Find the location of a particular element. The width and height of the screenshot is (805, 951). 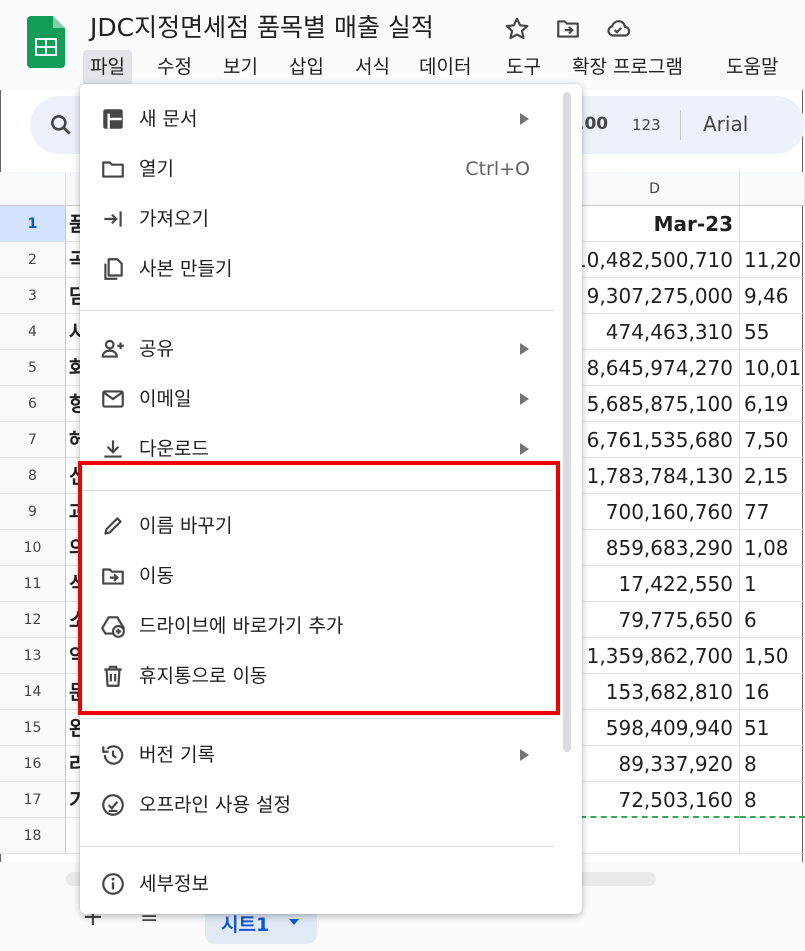

cell-d: 79,775,650 is located at coordinates (655, 620).